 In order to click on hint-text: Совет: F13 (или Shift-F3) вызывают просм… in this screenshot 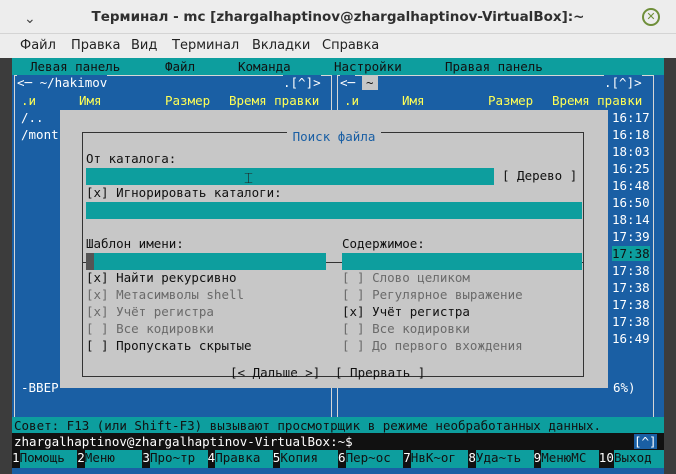, I will do `click(307, 425)`.